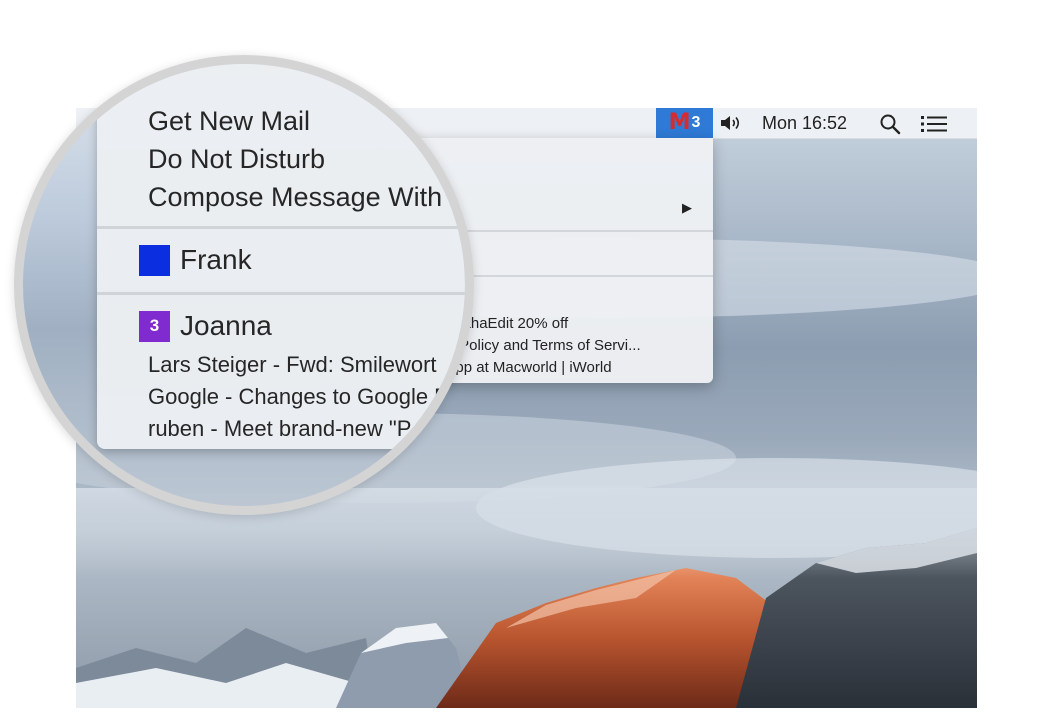 The height and width of the screenshot is (720, 1040). I want to click on account-name: Frank, so click(216, 259).